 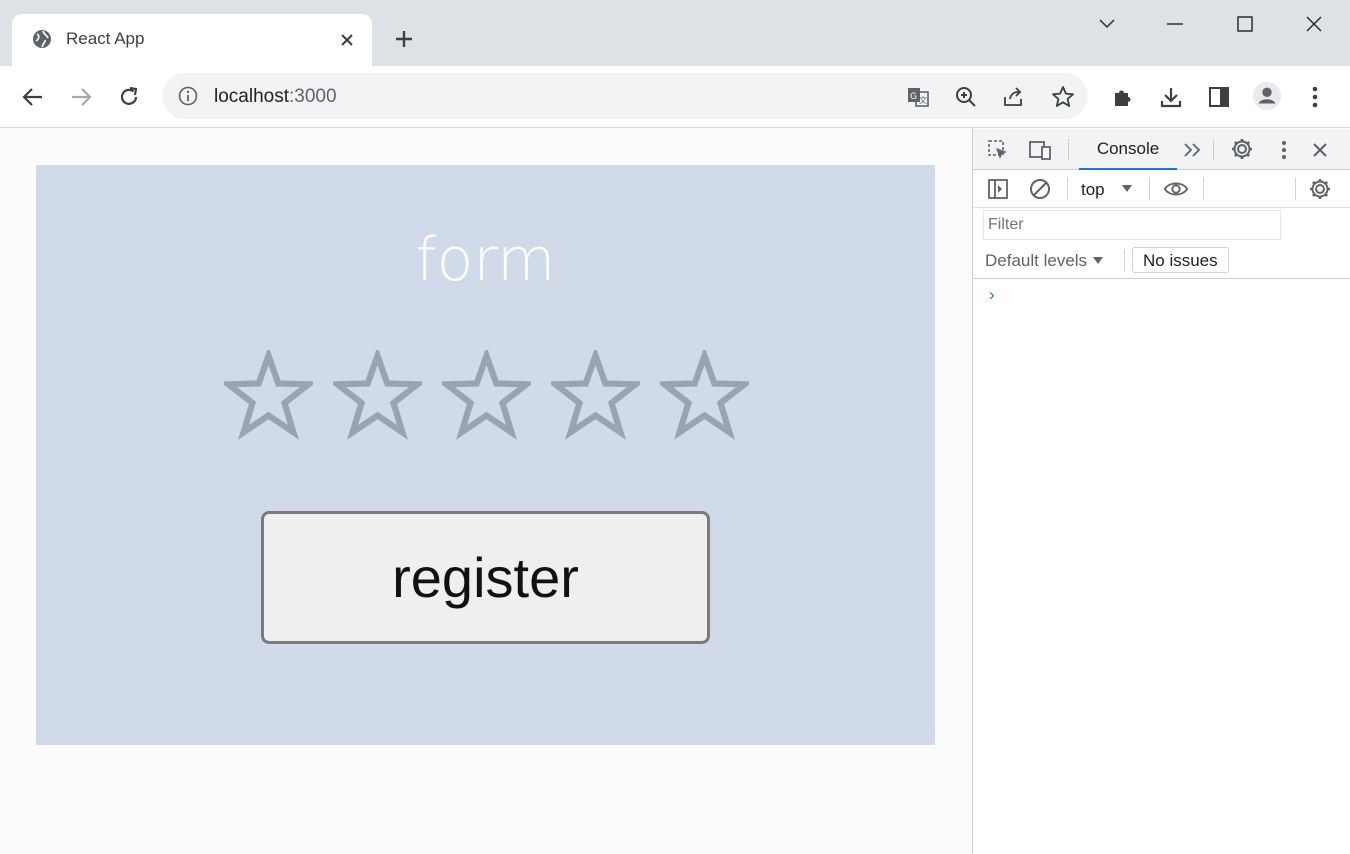 What do you see at coordinates (1132, 225) in the screenshot?
I see `console-filter-input` at bounding box center [1132, 225].